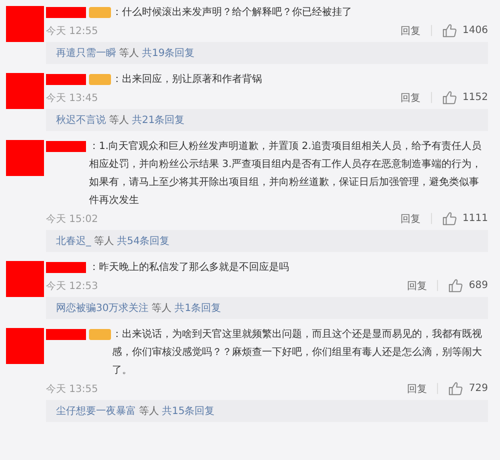 This screenshot has height=460, width=500. I want to click on replies-panel: 尘仔想要一夜暴富 等人 共15条回复, so click(267, 411).